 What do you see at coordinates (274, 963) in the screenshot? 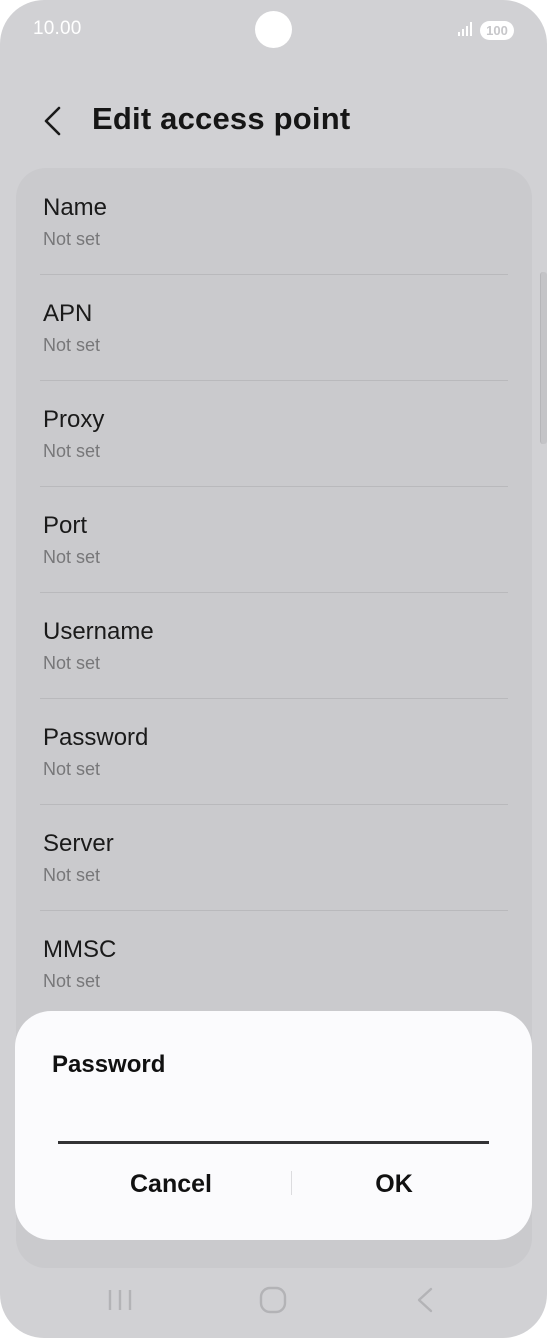
I see `setting-item-mmsc: MMSC Not set` at bounding box center [274, 963].